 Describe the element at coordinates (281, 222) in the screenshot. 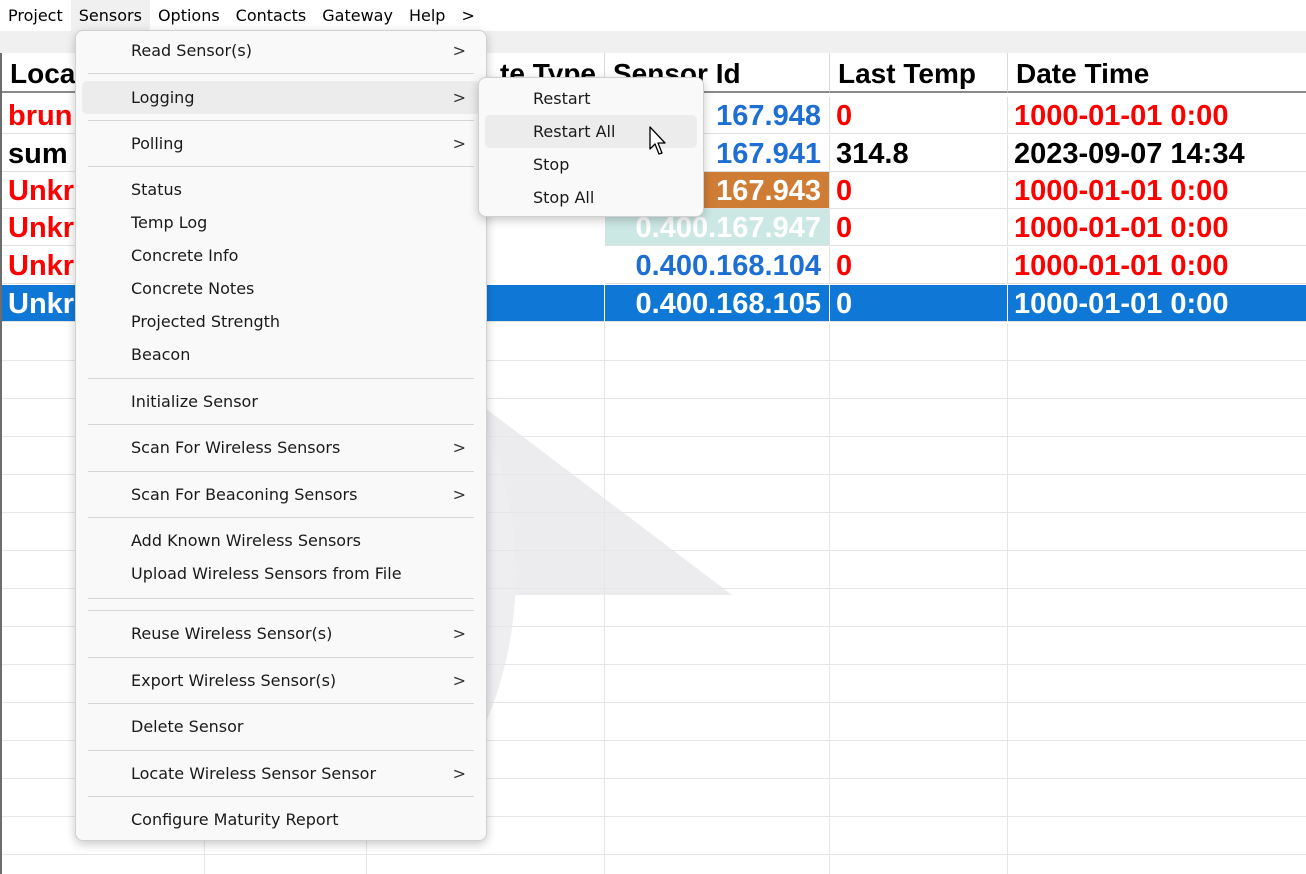

I see `menu-item-temp-log: Temp Log` at that location.